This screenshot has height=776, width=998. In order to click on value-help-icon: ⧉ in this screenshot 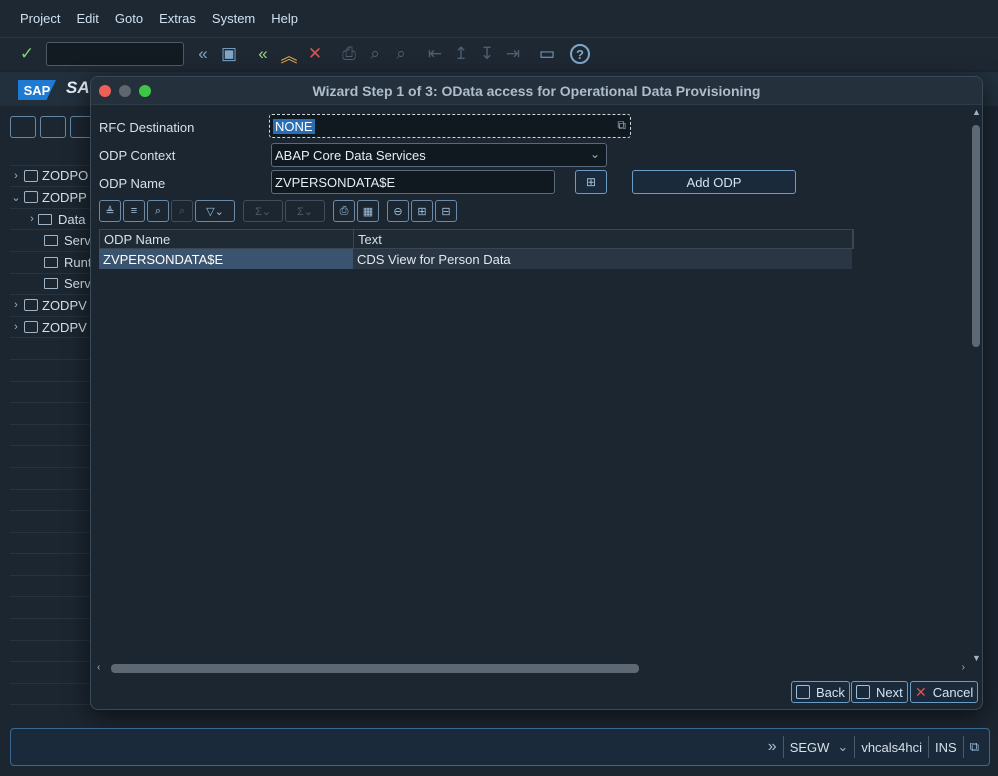, I will do `click(621, 125)`.